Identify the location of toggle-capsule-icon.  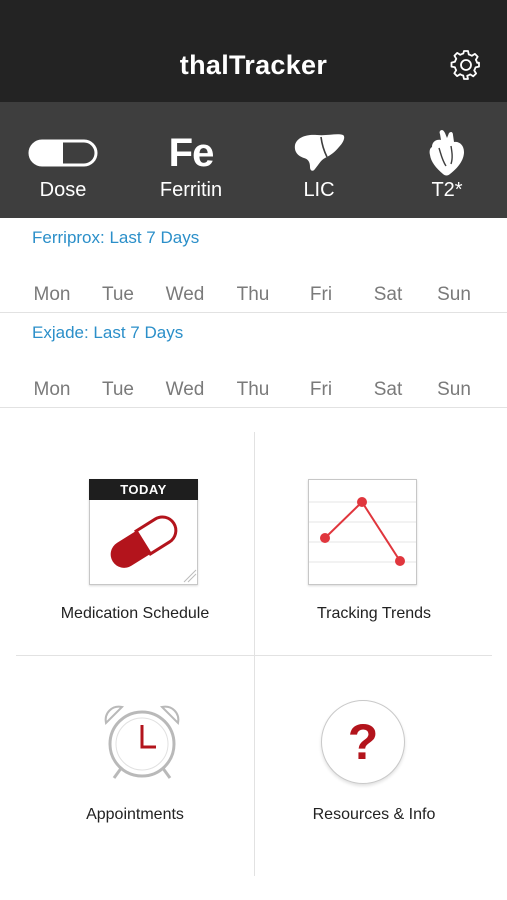
(63, 153).